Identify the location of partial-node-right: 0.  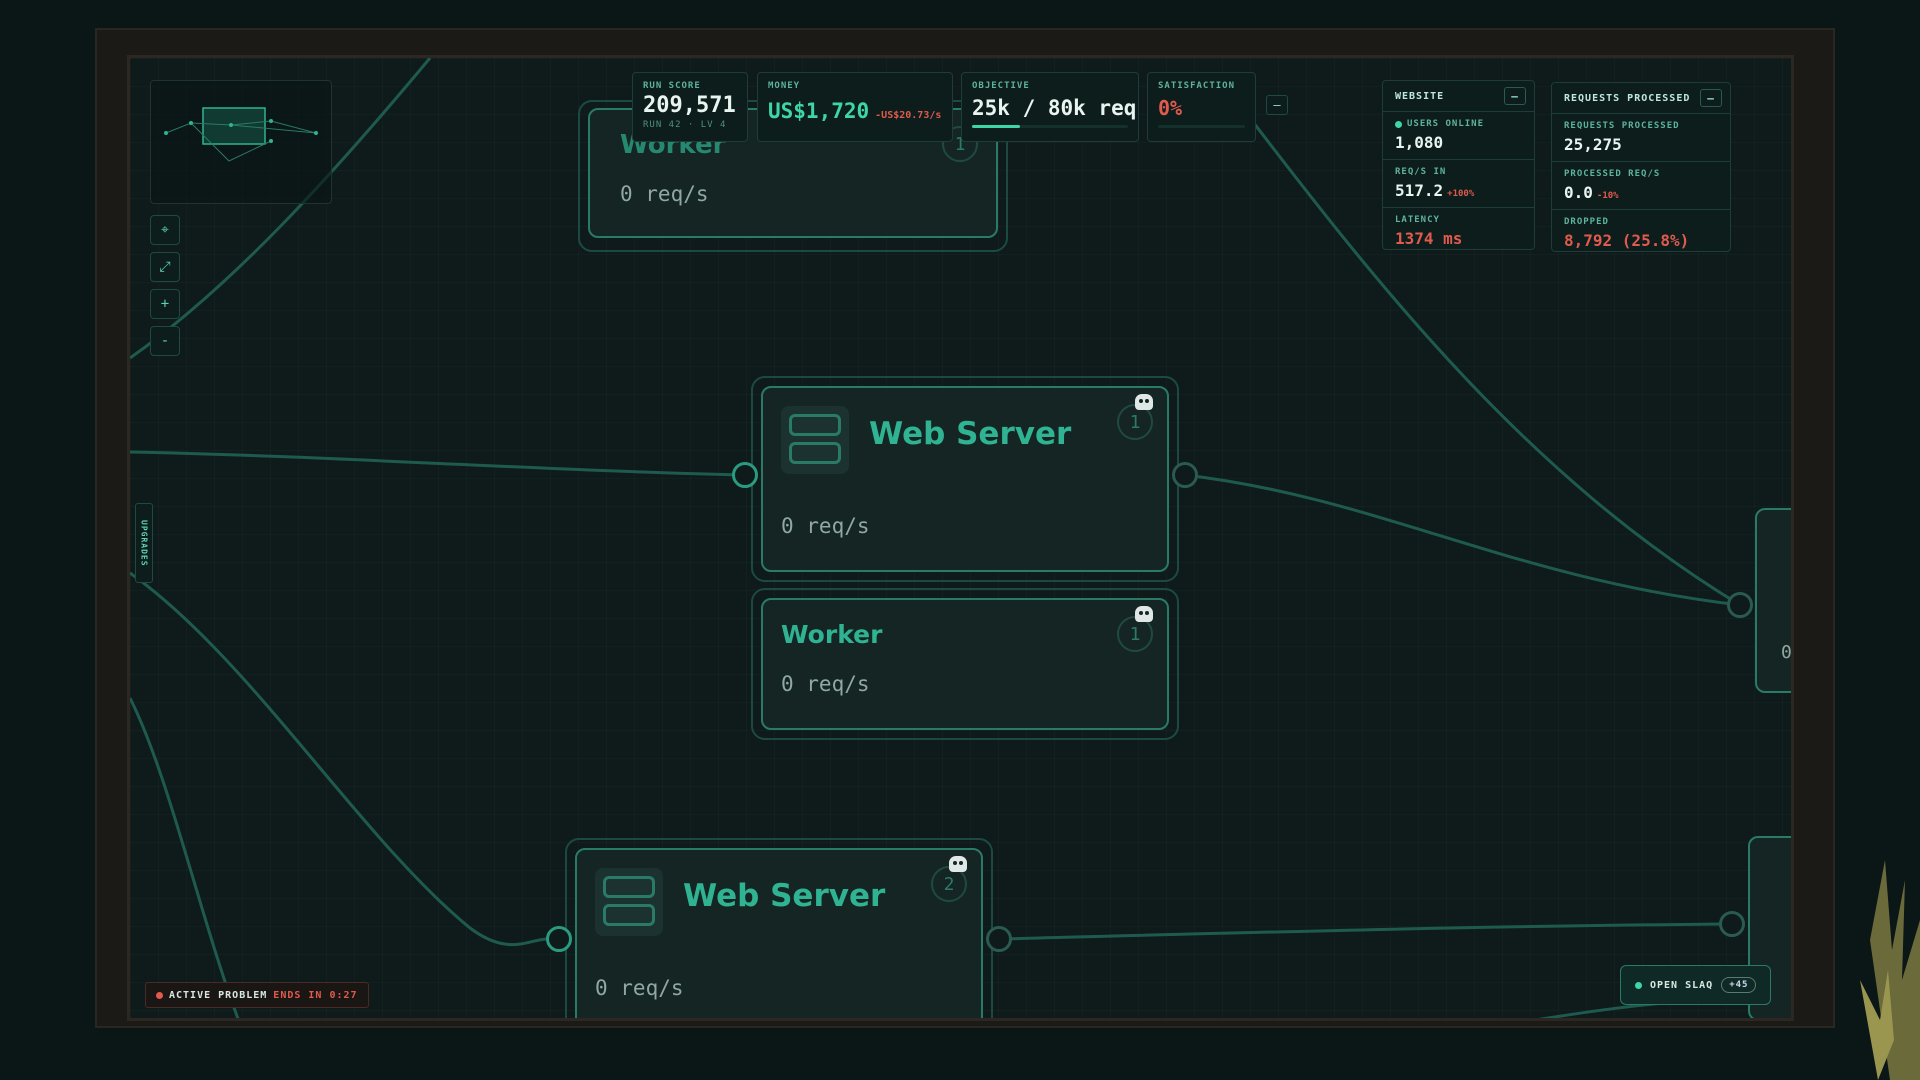
(1773, 600).